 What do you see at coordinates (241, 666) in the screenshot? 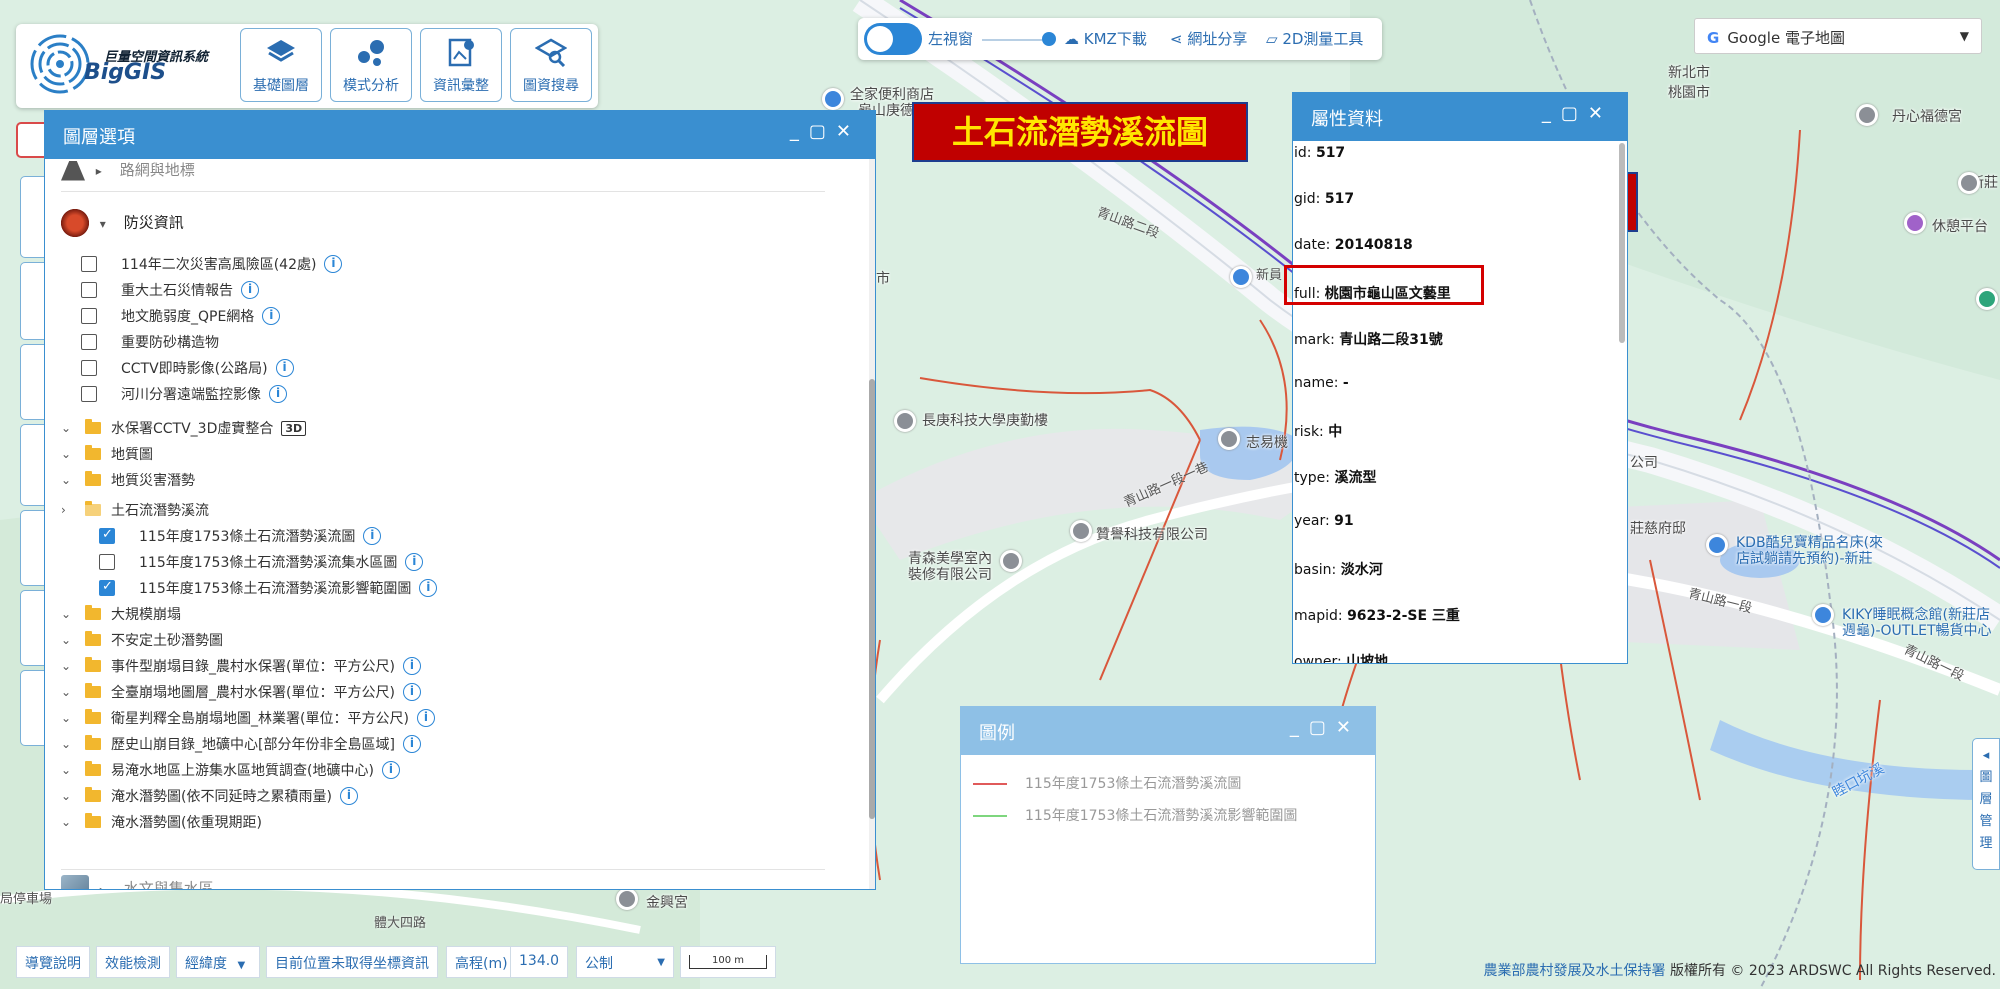
I see `layer-folder: ⌄ 事件型崩塌目錄_農村水保署(單位：平方公尺) i` at bounding box center [241, 666].